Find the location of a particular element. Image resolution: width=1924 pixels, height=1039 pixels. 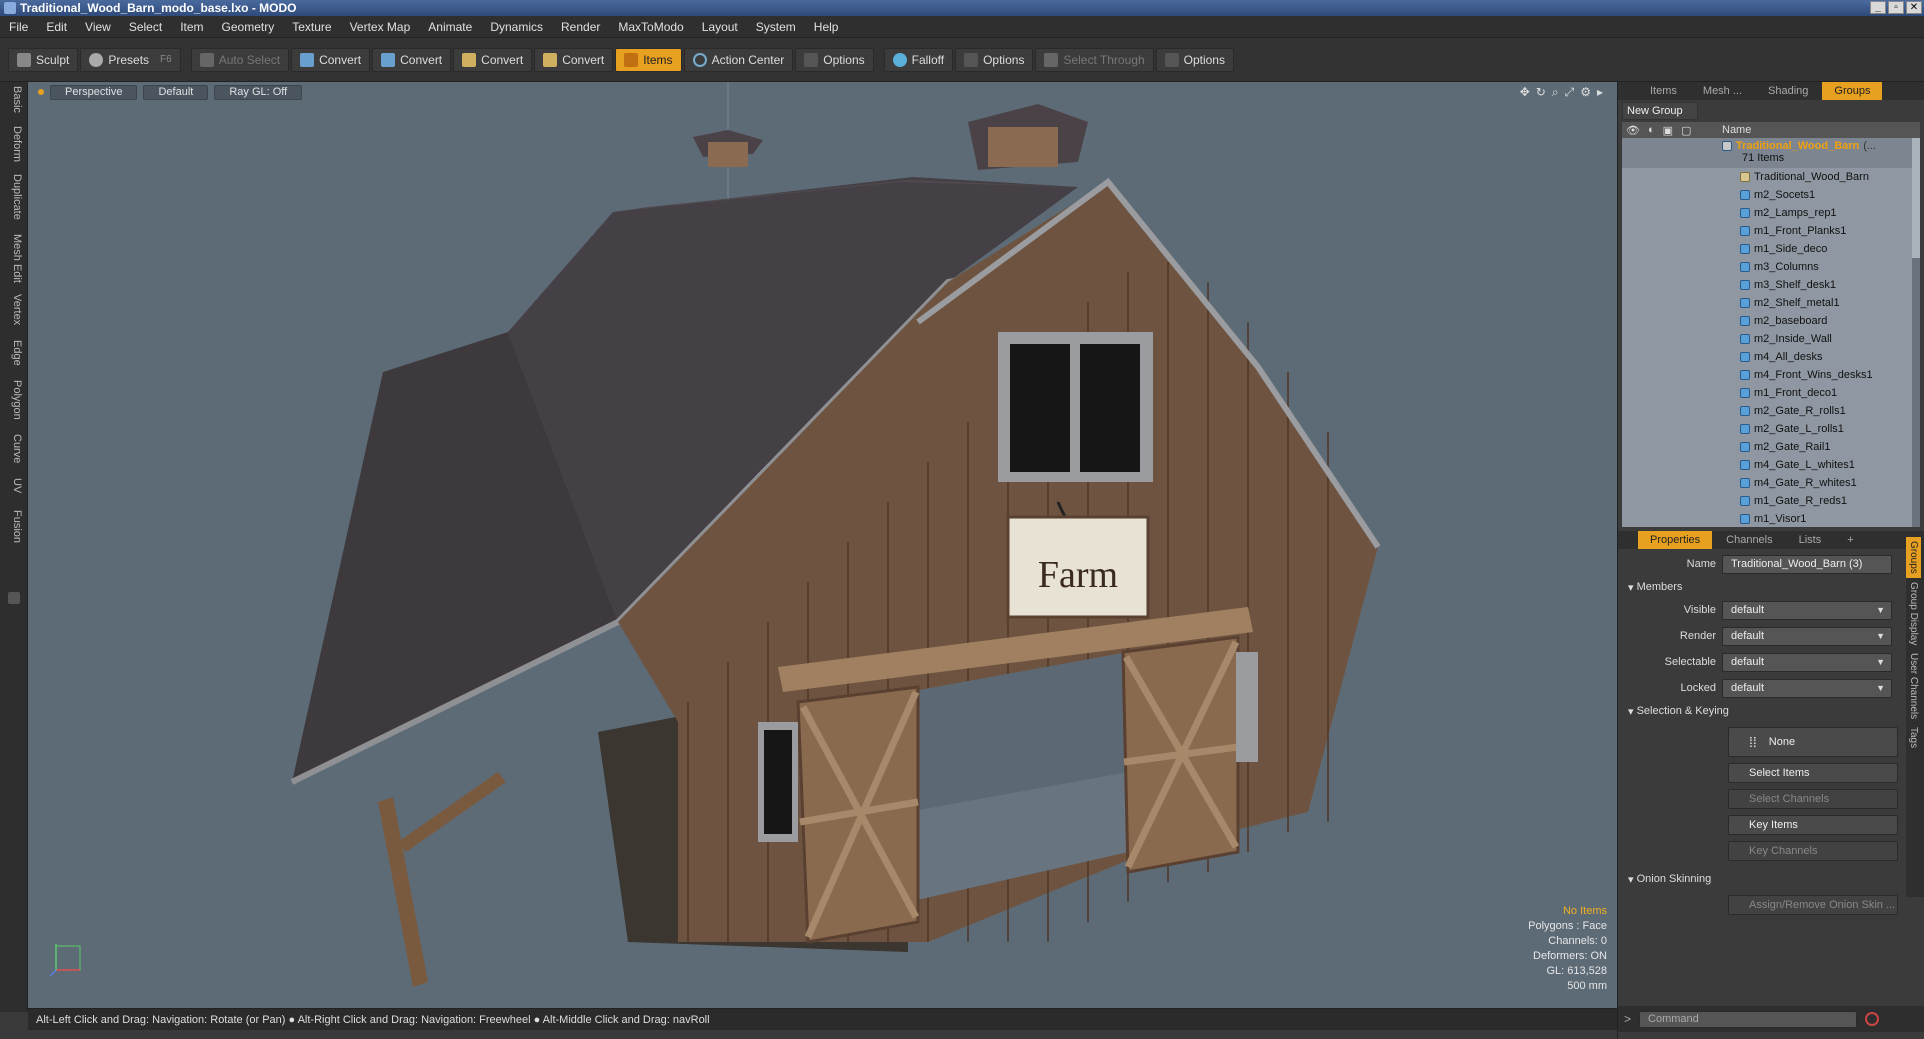

eye-column-icon: 👁 is located at coordinates (1633, 130).